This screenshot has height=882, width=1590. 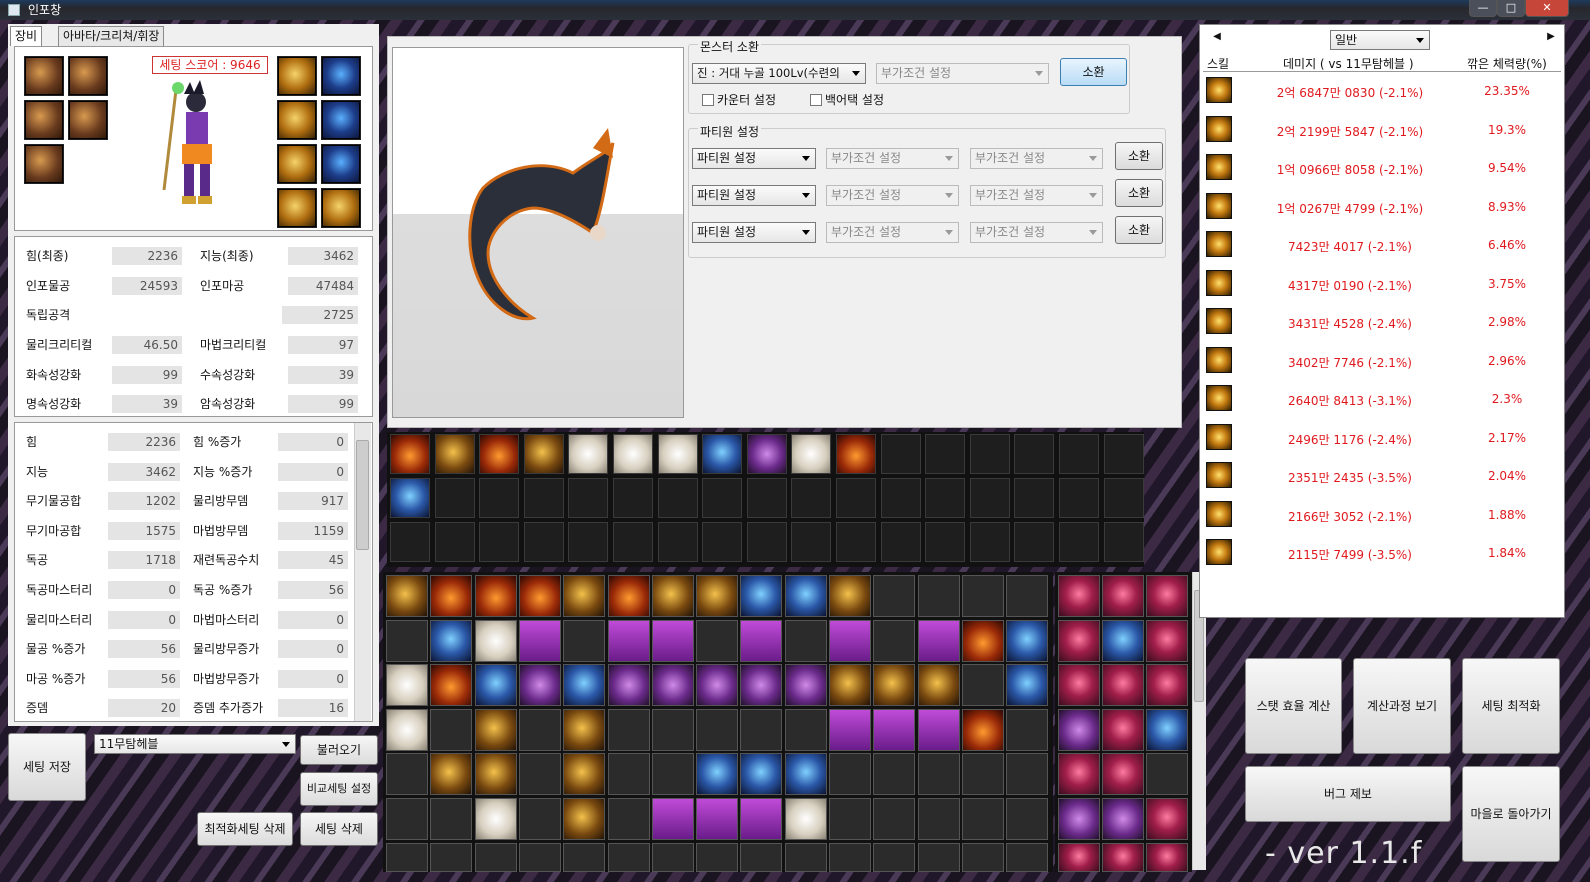 I want to click on save-setting-button: 세팅 저장, so click(x=47, y=767).